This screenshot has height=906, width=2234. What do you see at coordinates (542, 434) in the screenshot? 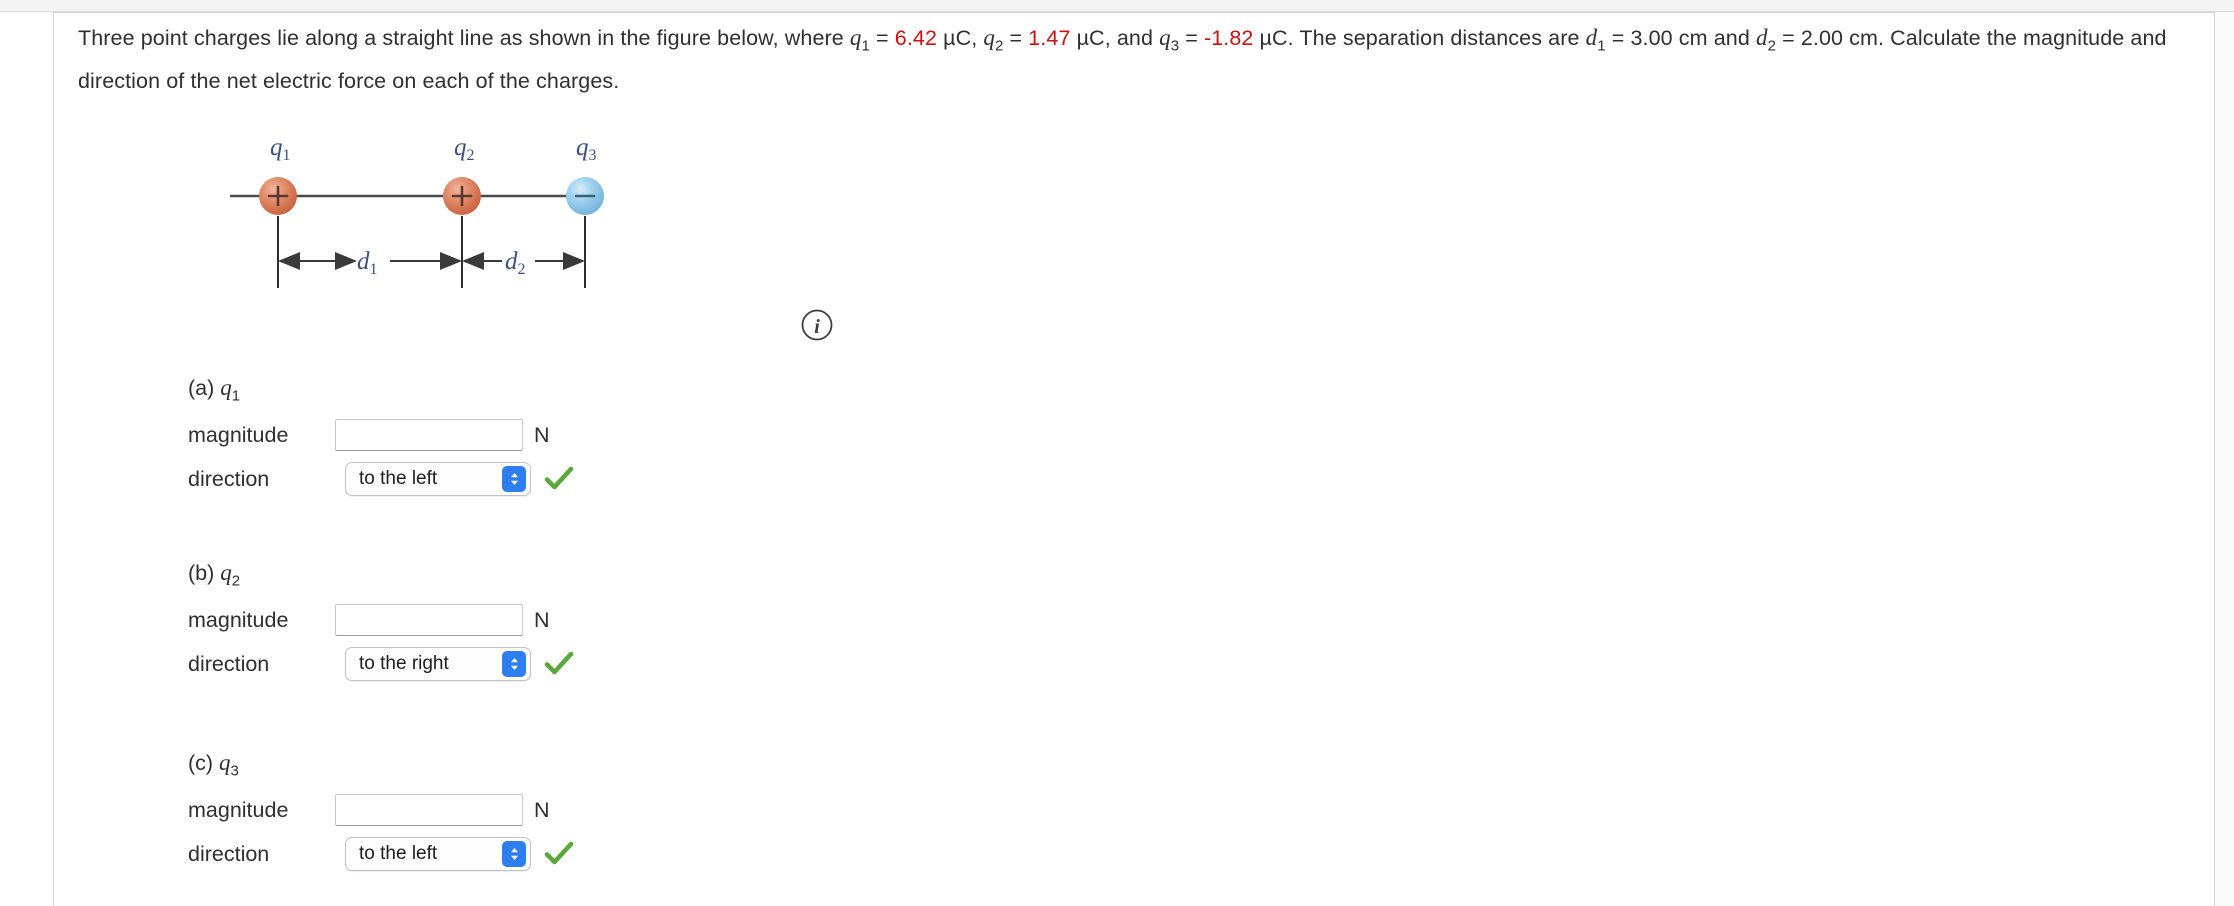
I see `answer-a-unit: N` at bounding box center [542, 434].